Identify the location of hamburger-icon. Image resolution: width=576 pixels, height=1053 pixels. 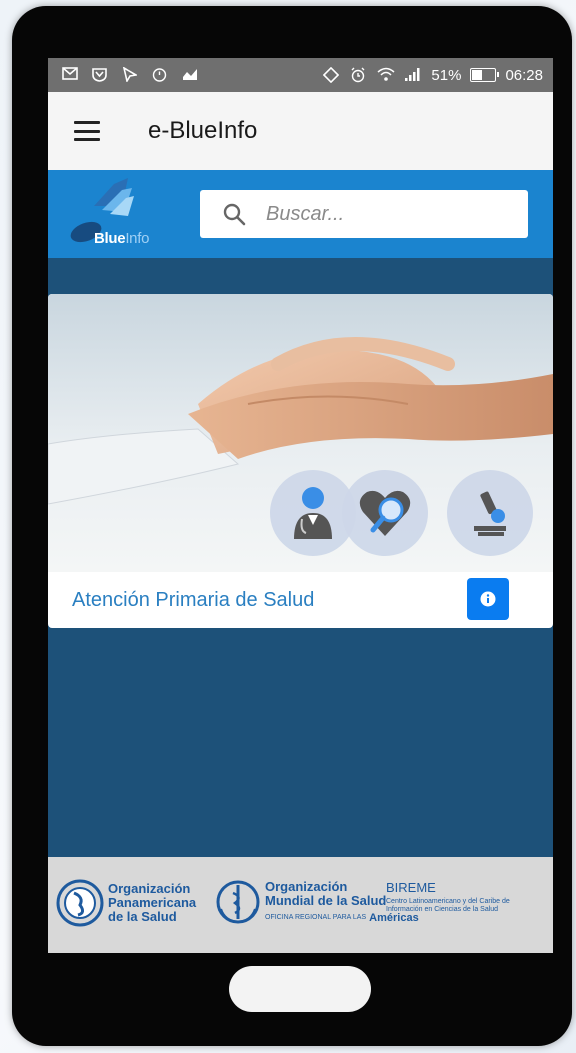
(87, 131).